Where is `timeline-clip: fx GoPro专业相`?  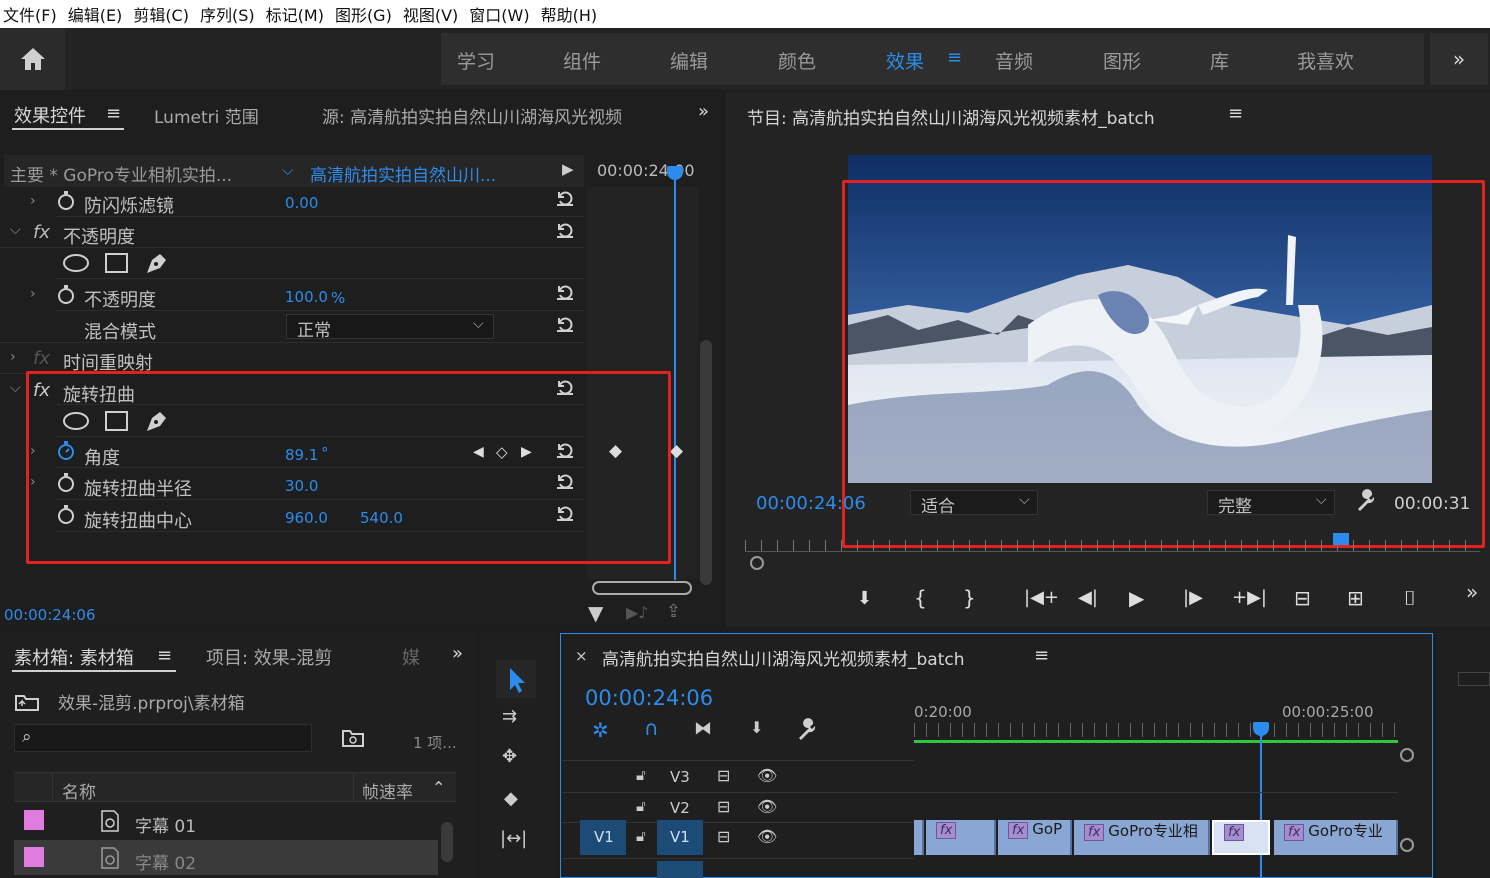 timeline-clip: fx GoPro专业相 is located at coordinates (1142, 837).